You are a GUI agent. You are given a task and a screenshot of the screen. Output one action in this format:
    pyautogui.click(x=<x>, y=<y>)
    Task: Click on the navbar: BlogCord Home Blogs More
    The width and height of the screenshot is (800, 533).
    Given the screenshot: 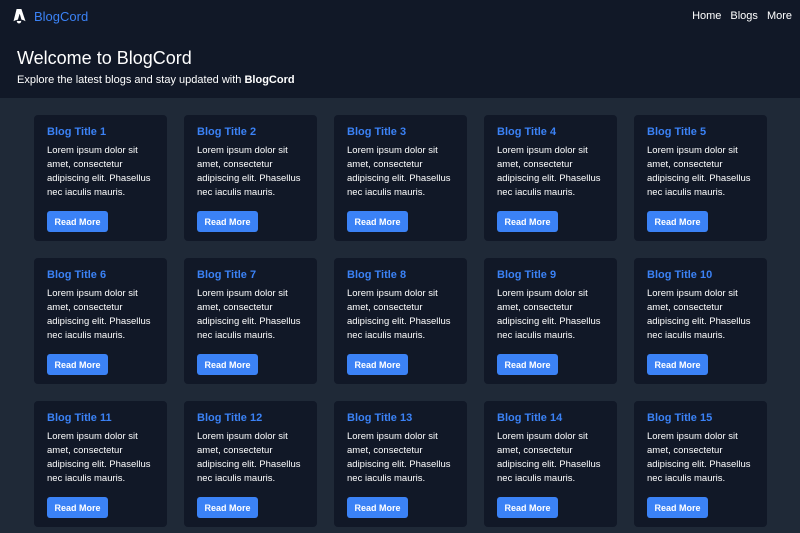 What is the action you would take?
    pyautogui.click(x=400, y=16)
    